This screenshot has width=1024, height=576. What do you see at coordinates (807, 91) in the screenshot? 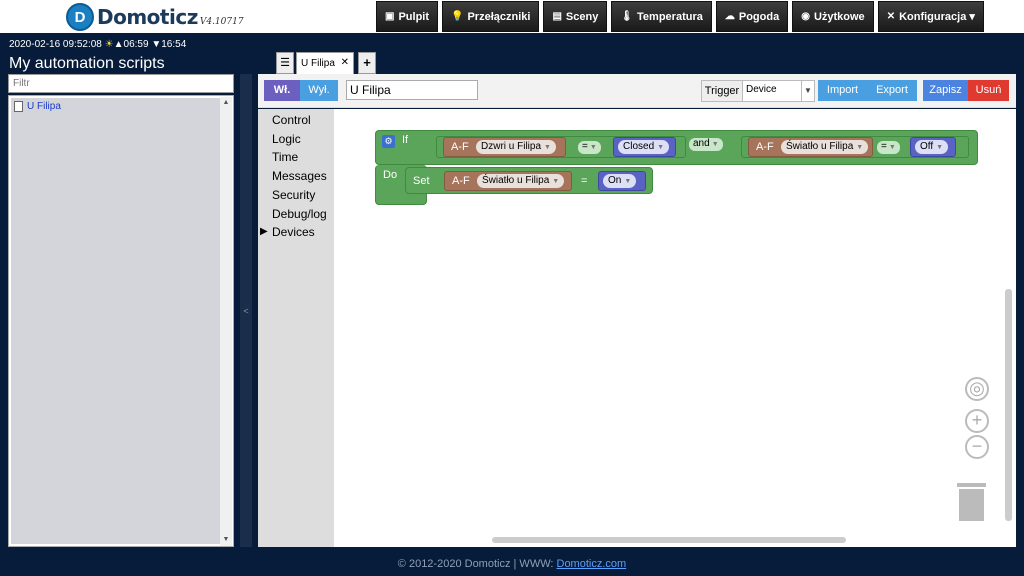
I see `chevron-down-icon: ▼` at bounding box center [807, 91].